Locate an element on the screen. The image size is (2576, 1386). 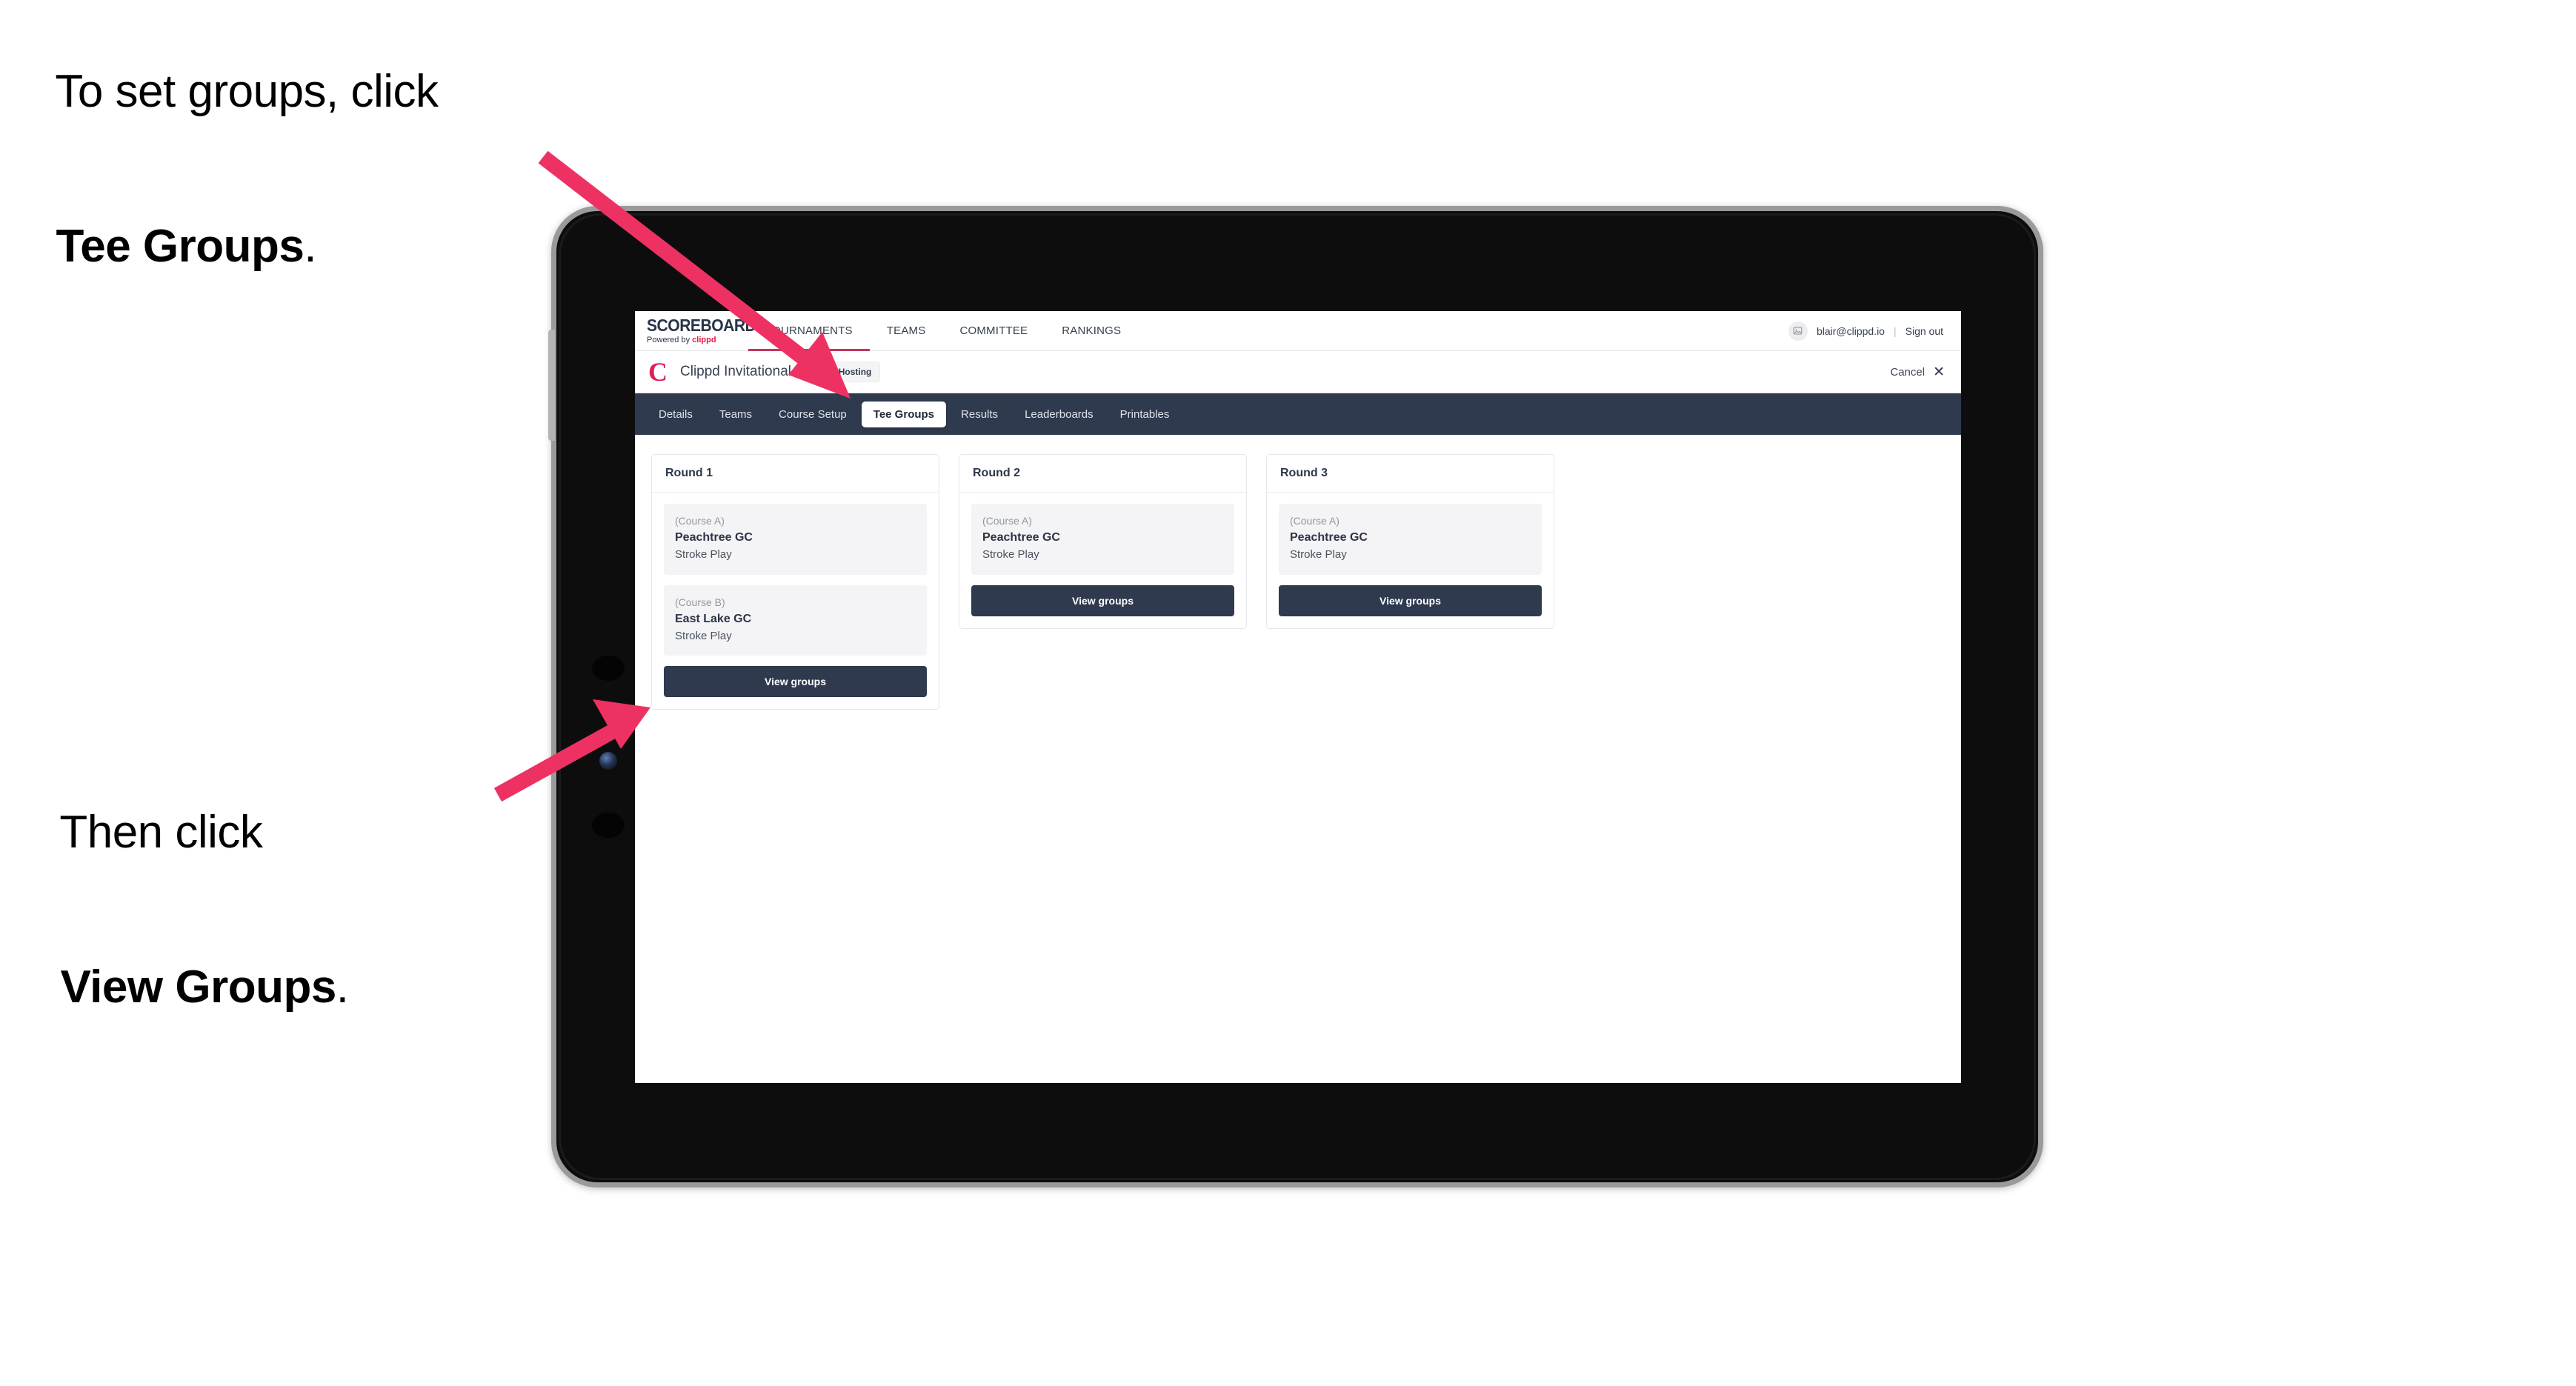
tablet-speaker-icon is located at coordinates (608, 668).